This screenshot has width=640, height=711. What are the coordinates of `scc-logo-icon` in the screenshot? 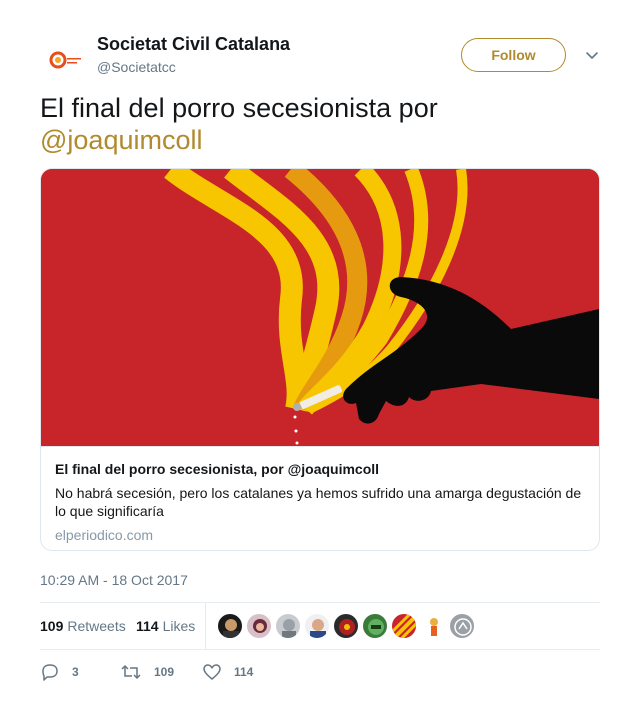 It's located at (65, 60).